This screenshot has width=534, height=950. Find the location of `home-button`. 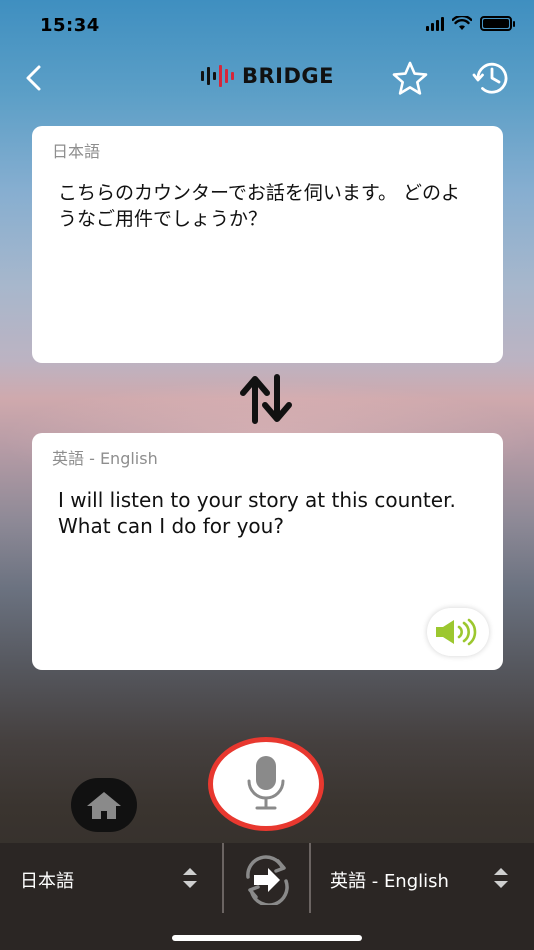

home-button is located at coordinates (104, 805).